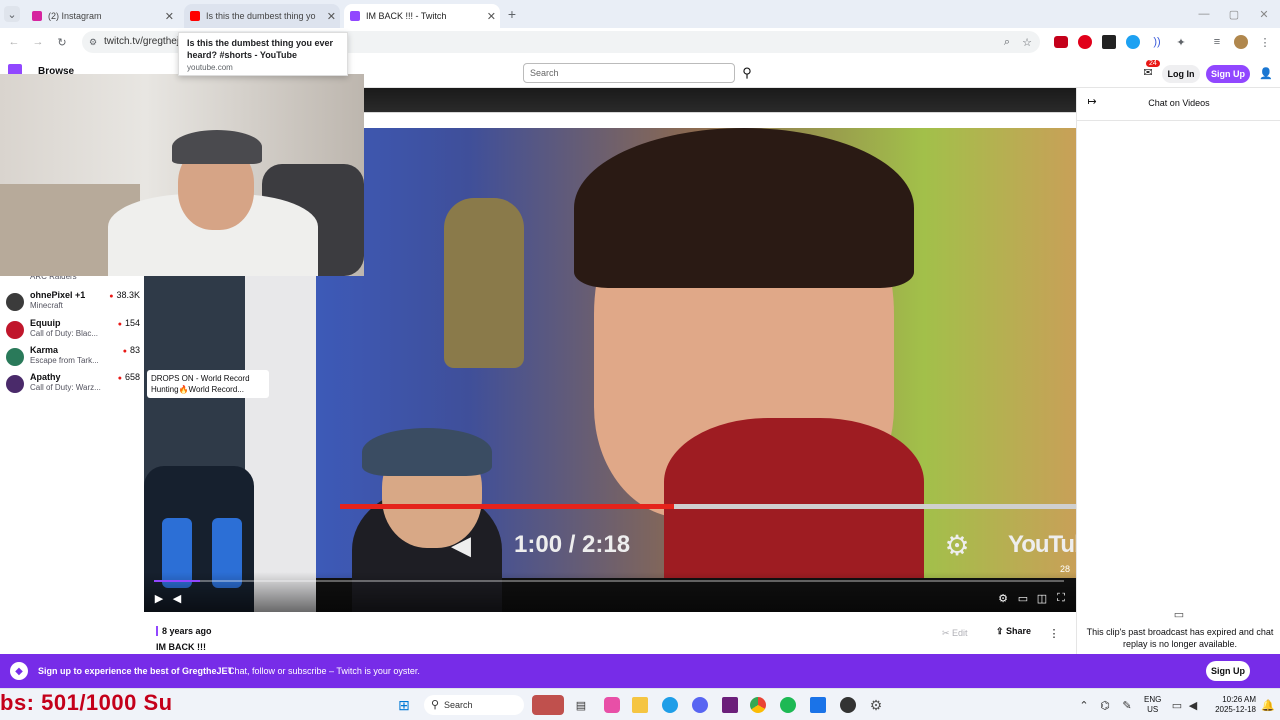 This screenshot has width=1280, height=720. I want to click on edge-icon, so click(670, 705).